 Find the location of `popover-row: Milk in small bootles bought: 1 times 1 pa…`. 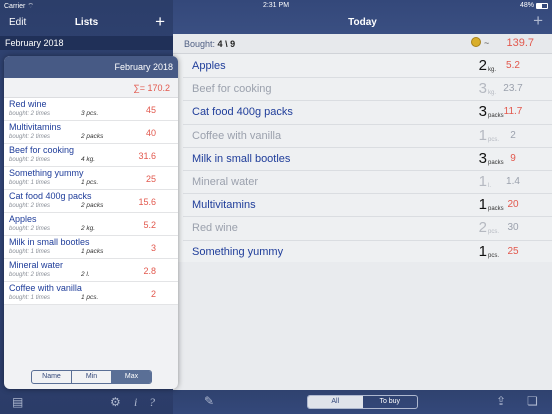

popover-row: Milk in small bootles bought: 1 times 1 pa… is located at coordinates (91, 247).